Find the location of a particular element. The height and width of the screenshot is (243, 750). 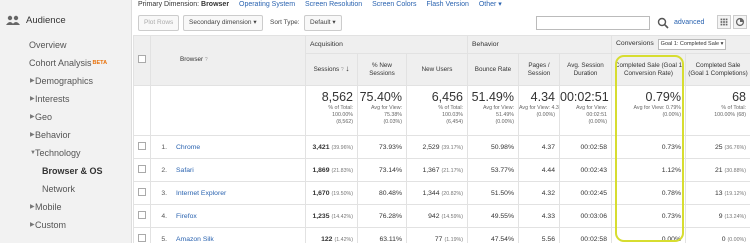

sidebar-item-cohort-analysis: Cohort AnalysisBETA is located at coordinates (65, 63).